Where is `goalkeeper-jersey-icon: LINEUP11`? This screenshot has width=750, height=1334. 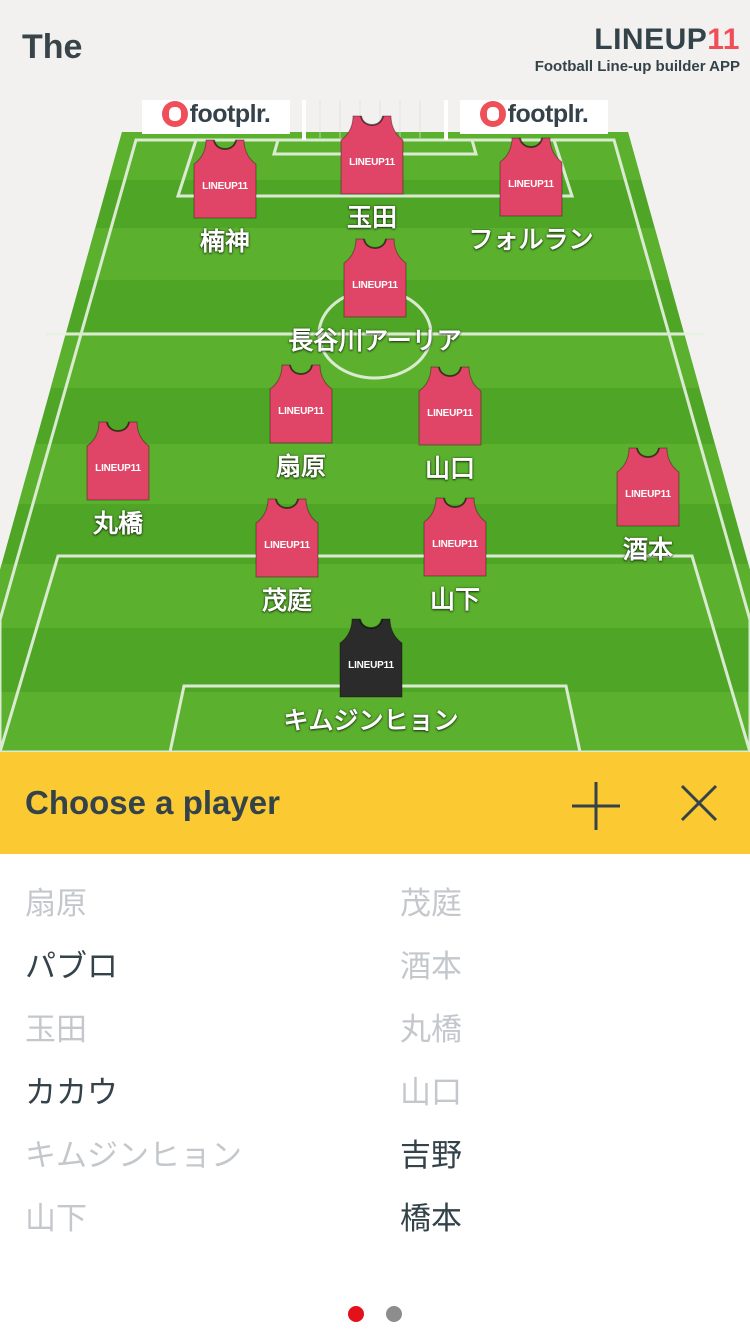 goalkeeper-jersey-icon: LINEUP11 is located at coordinates (371, 658).